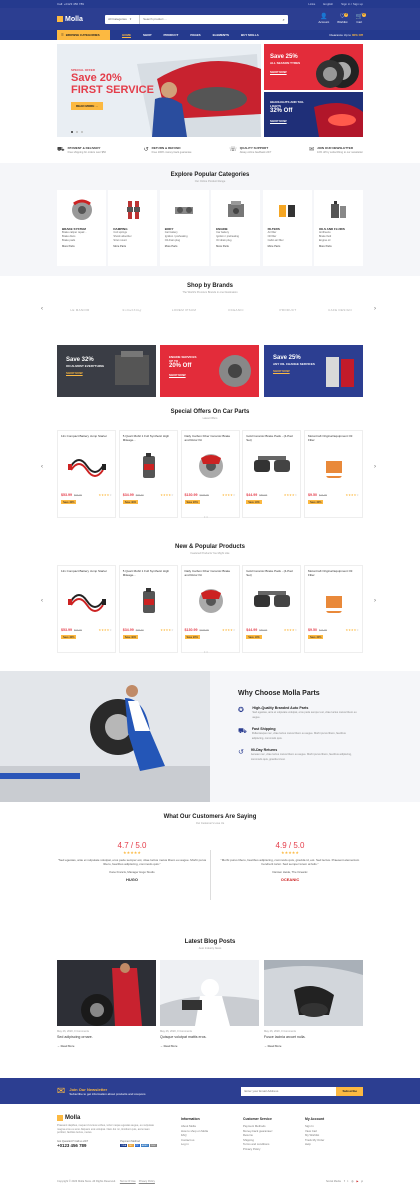 This screenshot has width=420, height=1191. Describe the element at coordinates (358, 1181) in the screenshot. I see `youtube-icon: ▶` at that location.